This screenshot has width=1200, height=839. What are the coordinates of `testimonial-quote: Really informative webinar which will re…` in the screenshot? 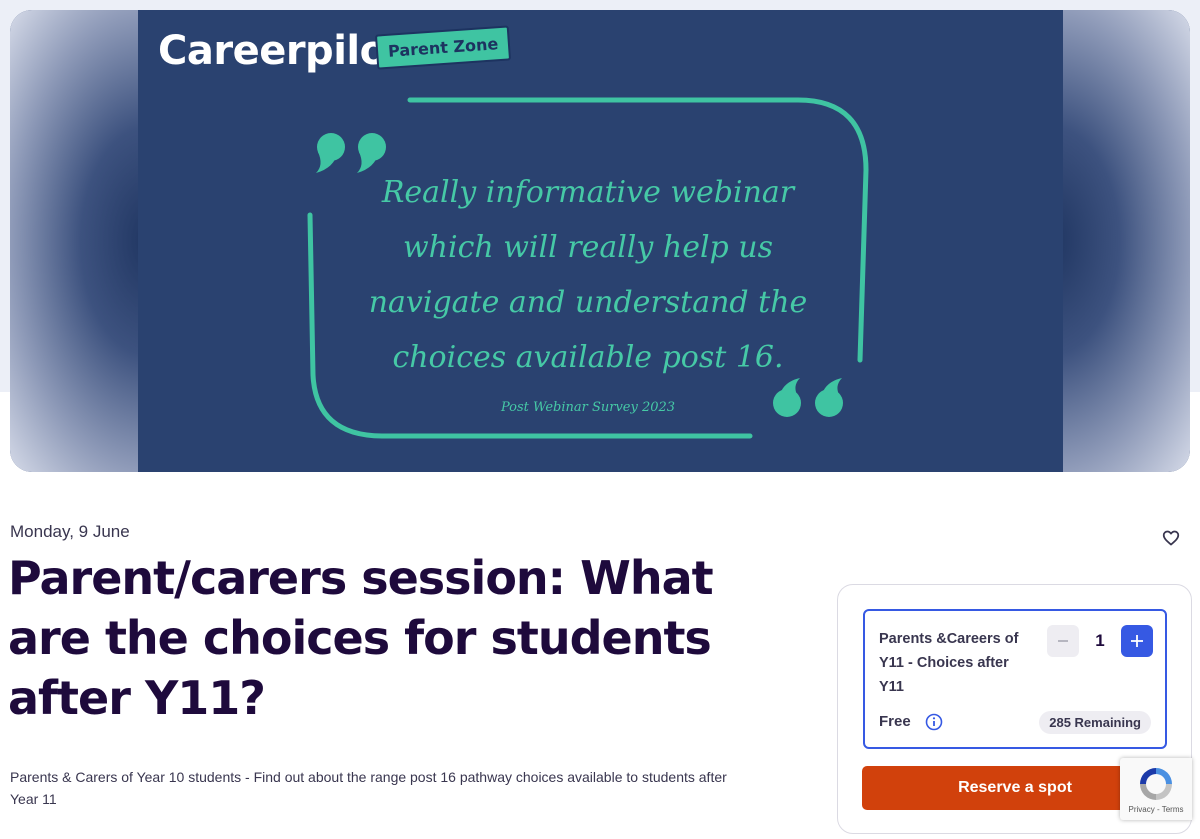 It's located at (588, 275).